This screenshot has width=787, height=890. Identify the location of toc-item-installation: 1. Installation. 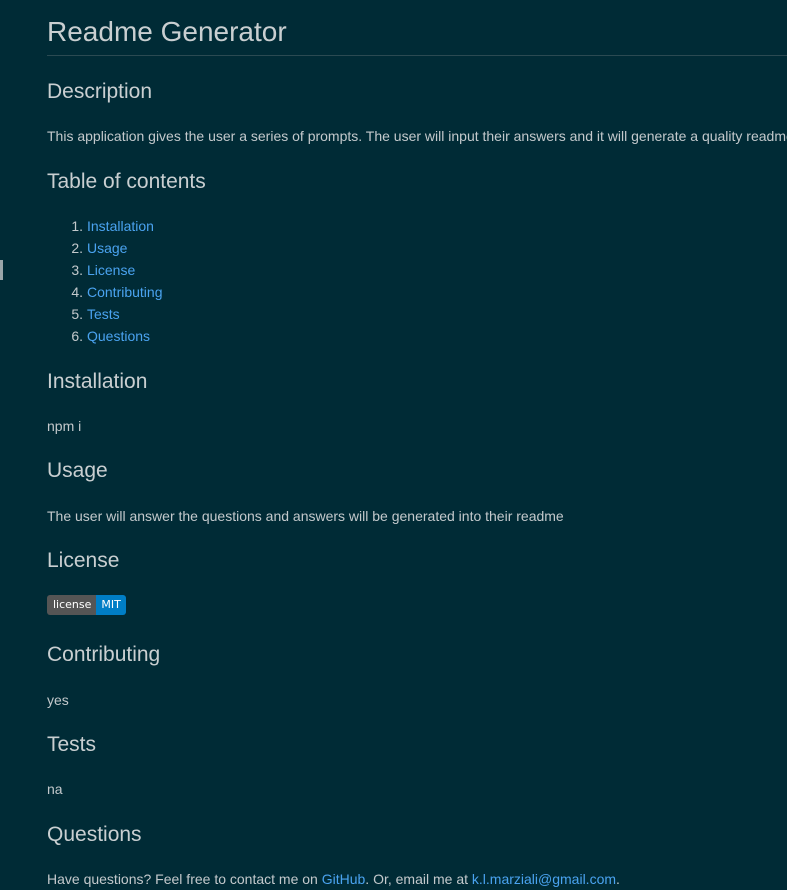
(105, 226).